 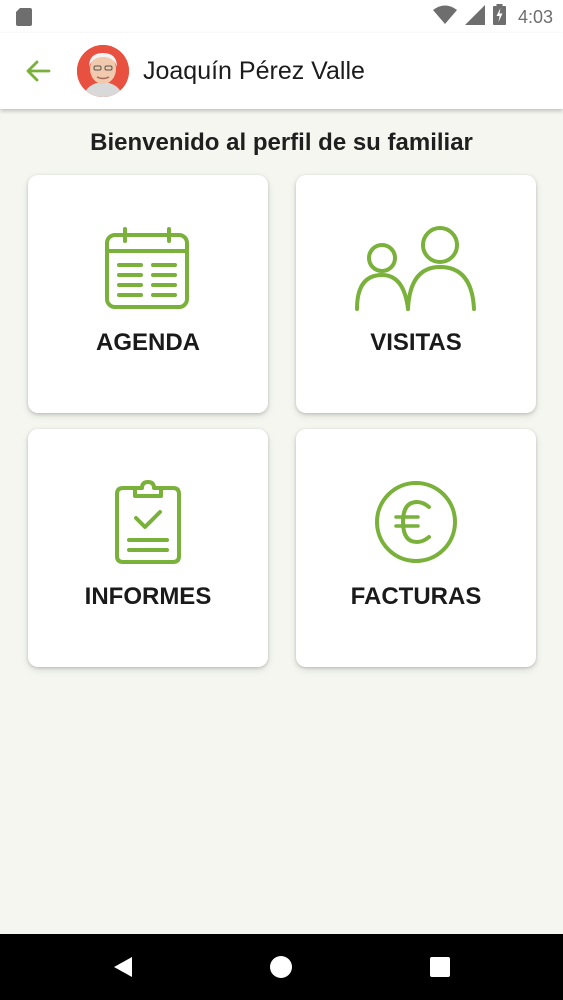 What do you see at coordinates (148, 522) in the screenshot?
I see `clipboard-check-icon` at bounding box center [148, 522].